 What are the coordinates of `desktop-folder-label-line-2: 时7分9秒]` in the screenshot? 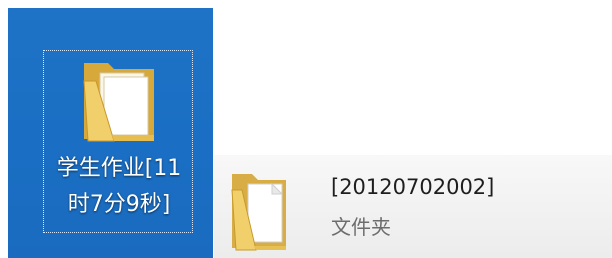 It's located at (119, 204).